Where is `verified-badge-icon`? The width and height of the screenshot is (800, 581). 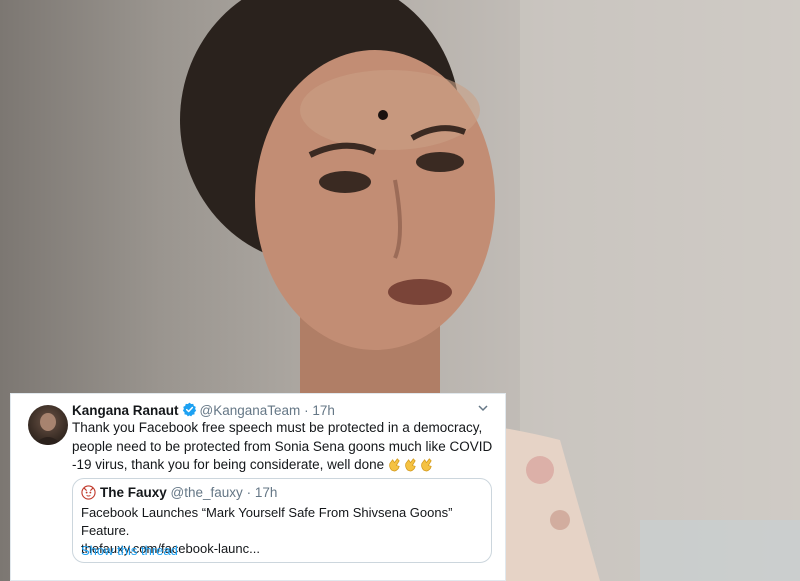 verified-badge-icon is located at coordinates (189, 411).